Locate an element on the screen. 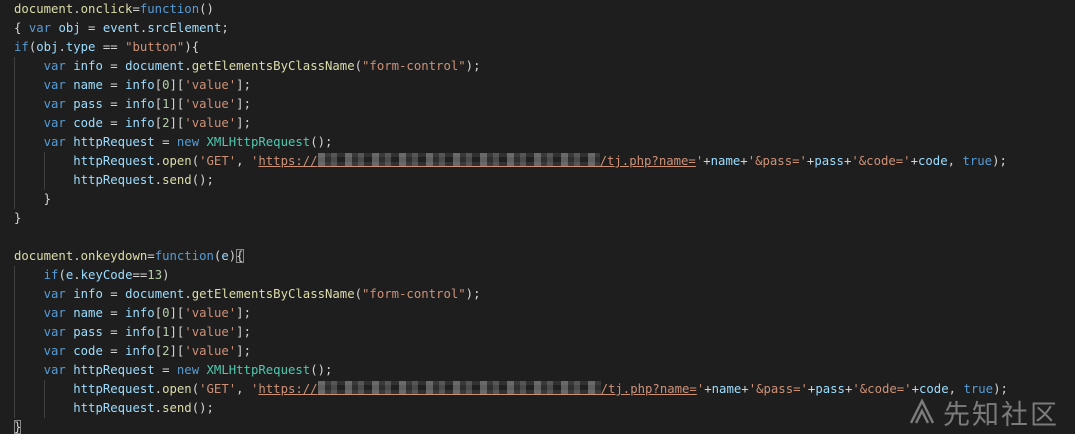 Image resolution: width=1075 pixels, height=434 pixels. code-token: "button" is located at coordinates (155, 47).